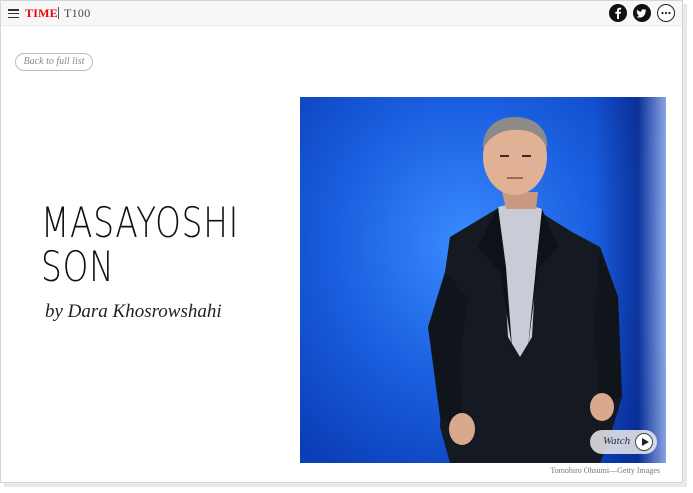 This screenshot has width=693, height=493. I want to click on back-to-list-button: Back to full list, so click(54, 62).